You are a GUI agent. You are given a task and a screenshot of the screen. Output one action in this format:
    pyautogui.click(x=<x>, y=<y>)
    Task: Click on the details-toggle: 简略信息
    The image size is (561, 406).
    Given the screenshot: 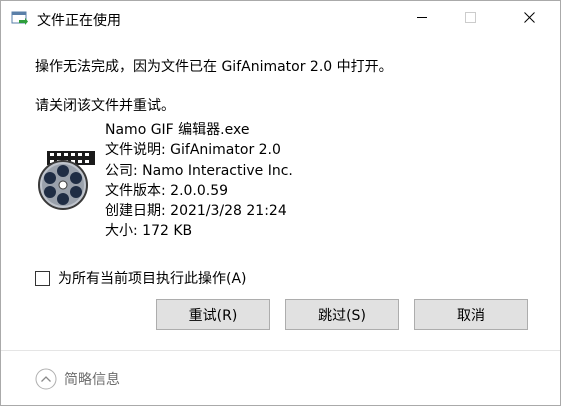 What is the action you would take?
    pyautogui.click(x=77, y=379)
    